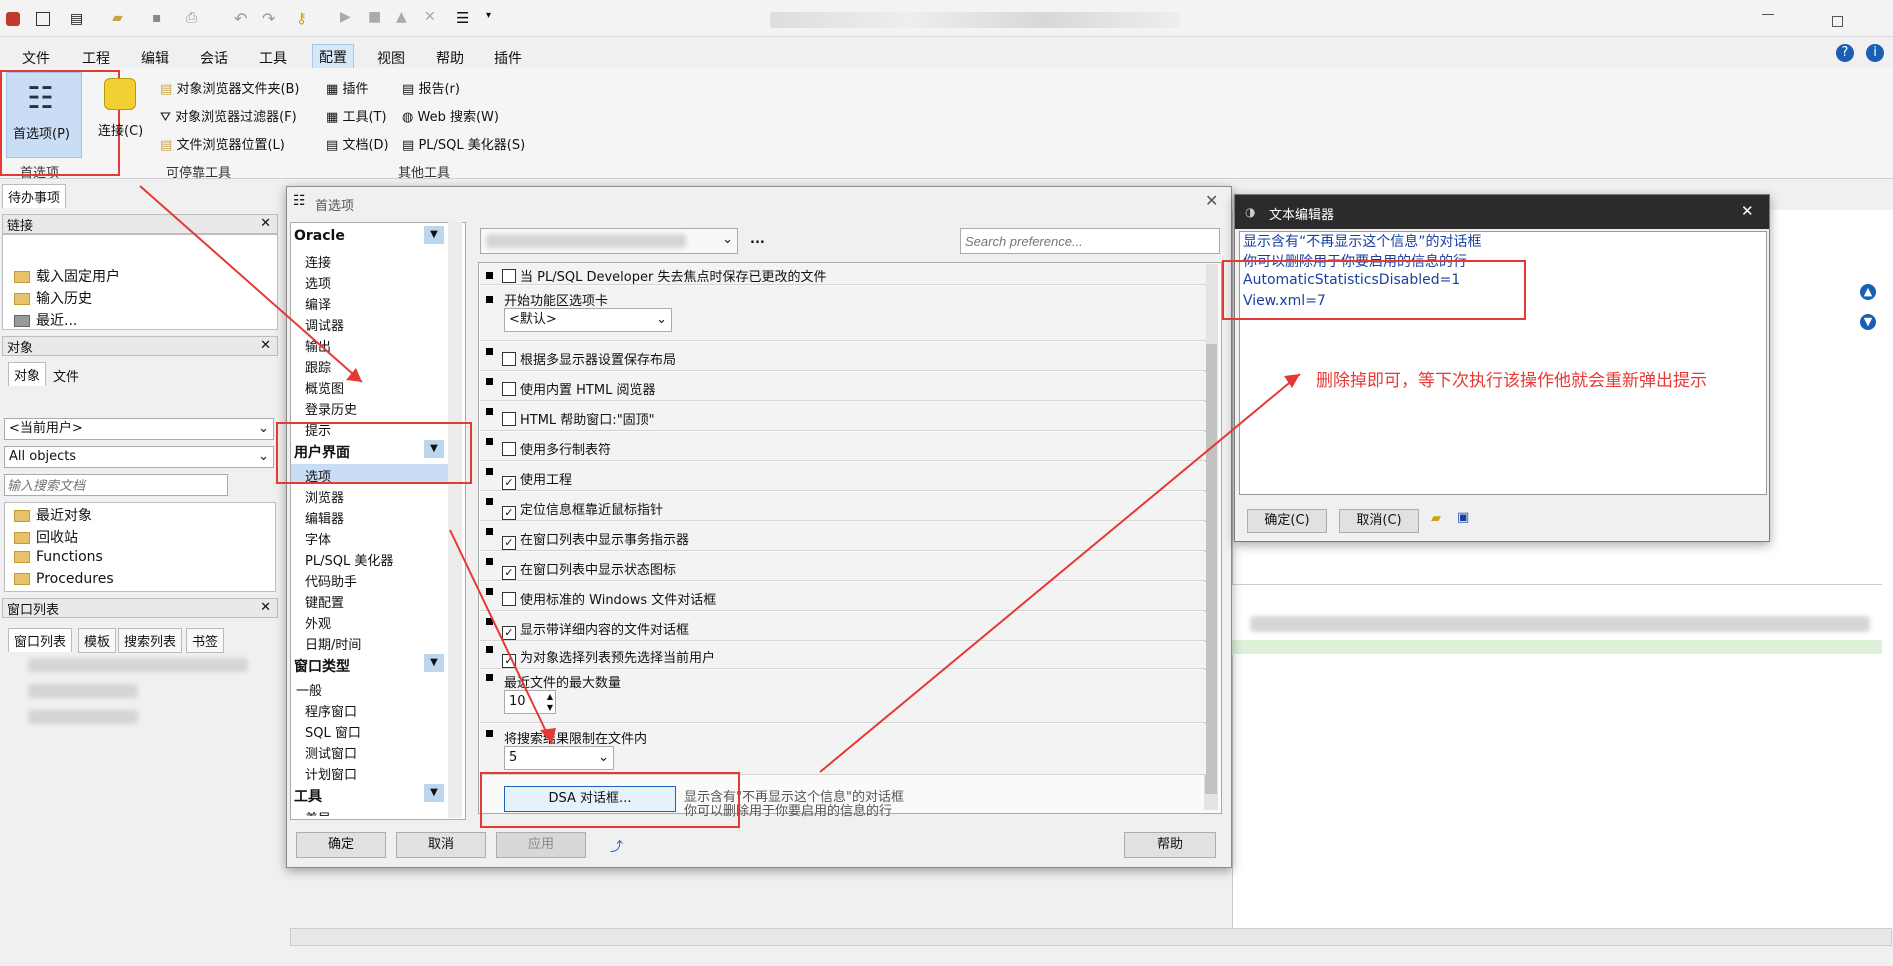 Image resolution: width=1893 pixels, height=966 pixels. What do you see at coordinates (1060, 573) in the screenshot?
I see `arrow-to-editor` at bounding box center [1060, 573].